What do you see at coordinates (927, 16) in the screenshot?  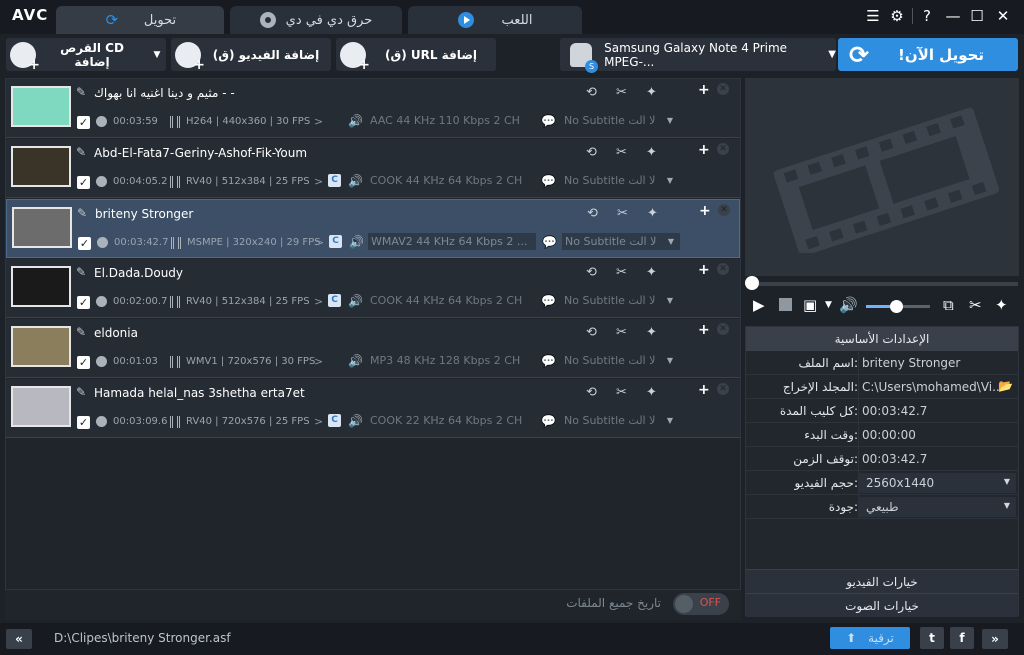 I see `help-icon: ?` at bounding box center [927, 16].